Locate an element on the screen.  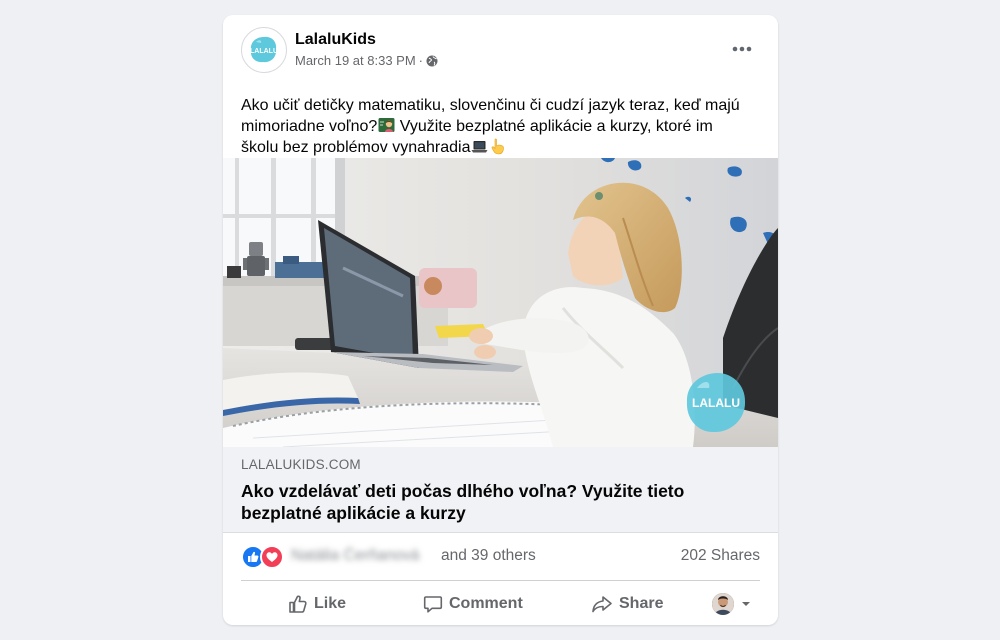
like-button: Like is located at coordinates (317, 604).